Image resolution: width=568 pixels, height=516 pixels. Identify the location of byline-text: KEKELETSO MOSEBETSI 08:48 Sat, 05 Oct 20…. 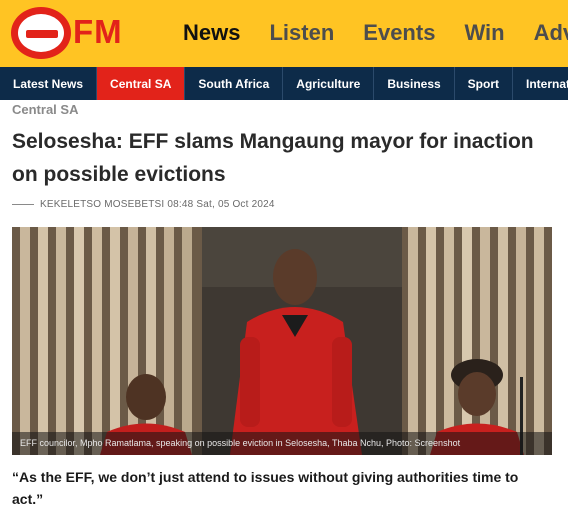
(157, 204).